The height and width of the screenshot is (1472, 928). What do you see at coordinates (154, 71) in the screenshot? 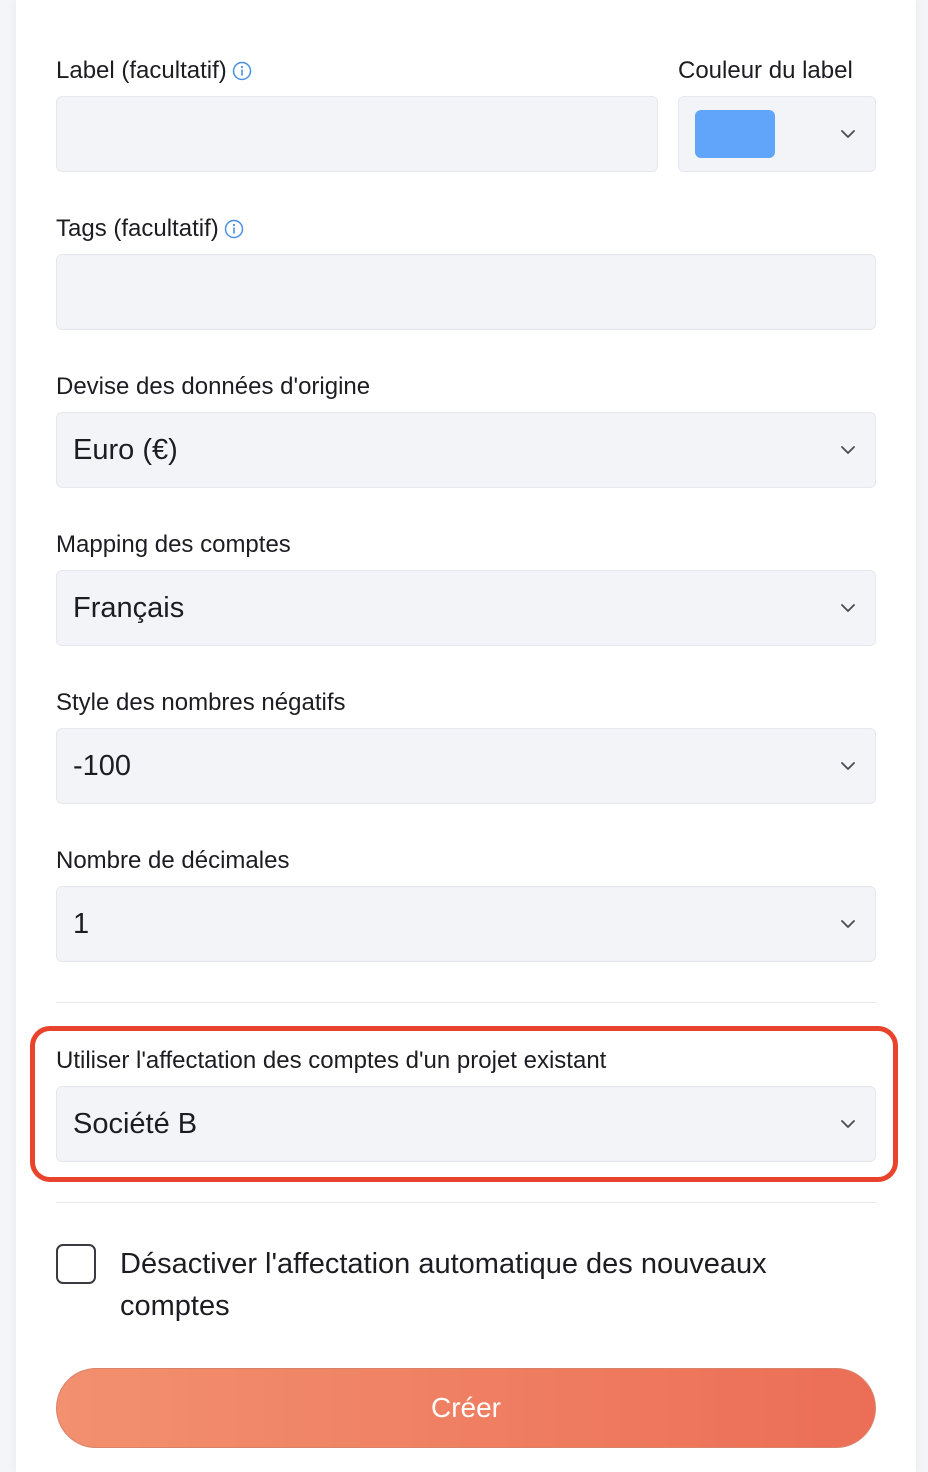
I see `label-field-label: Label (facultatif)` at bounding box center [154, 71].